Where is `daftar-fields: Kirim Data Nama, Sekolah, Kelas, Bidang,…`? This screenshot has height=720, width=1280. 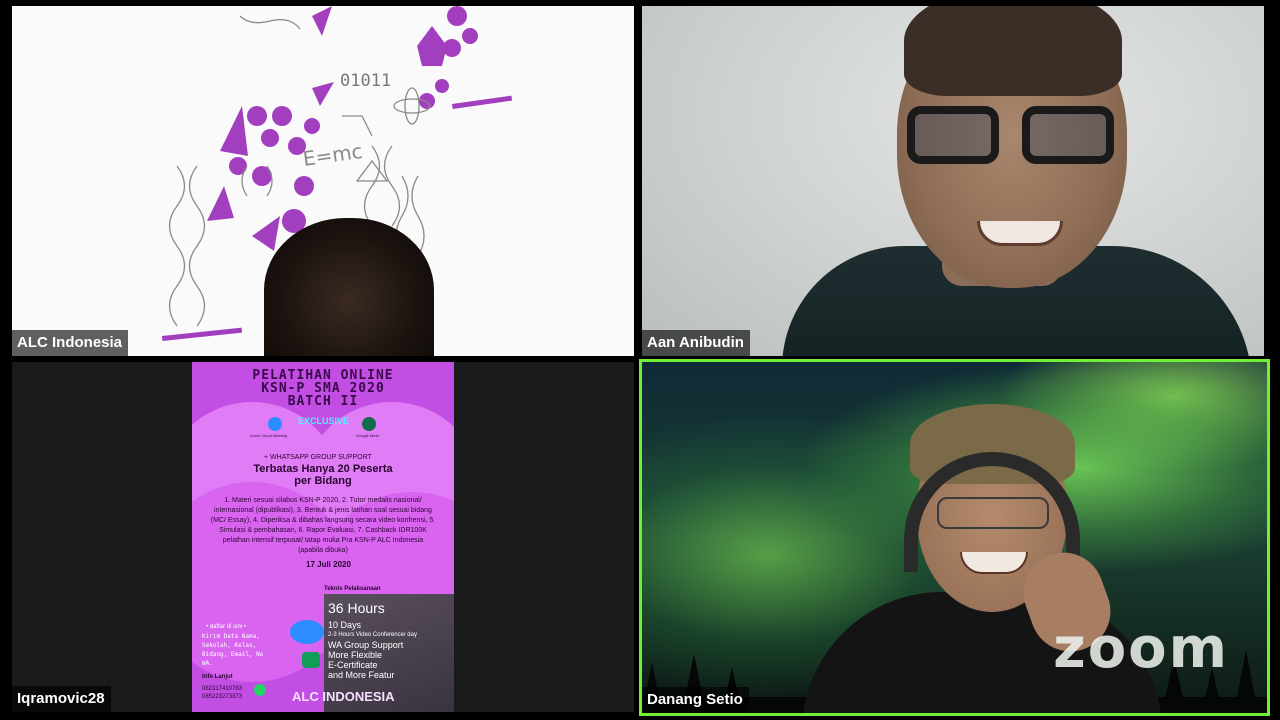
daftar-fields: Kirim Data Nama, Sekolah, Kelas, Bidang,… is located at coordinates (233, 650).